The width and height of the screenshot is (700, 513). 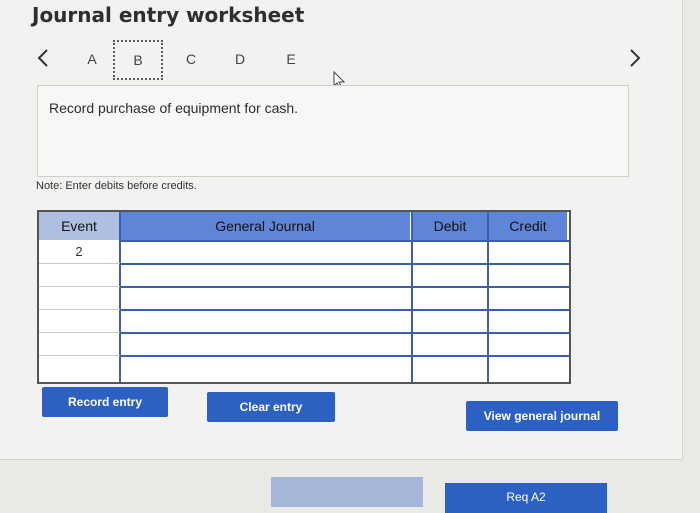 I want to click on chevron-right-icon, so click(x=635, y=58).